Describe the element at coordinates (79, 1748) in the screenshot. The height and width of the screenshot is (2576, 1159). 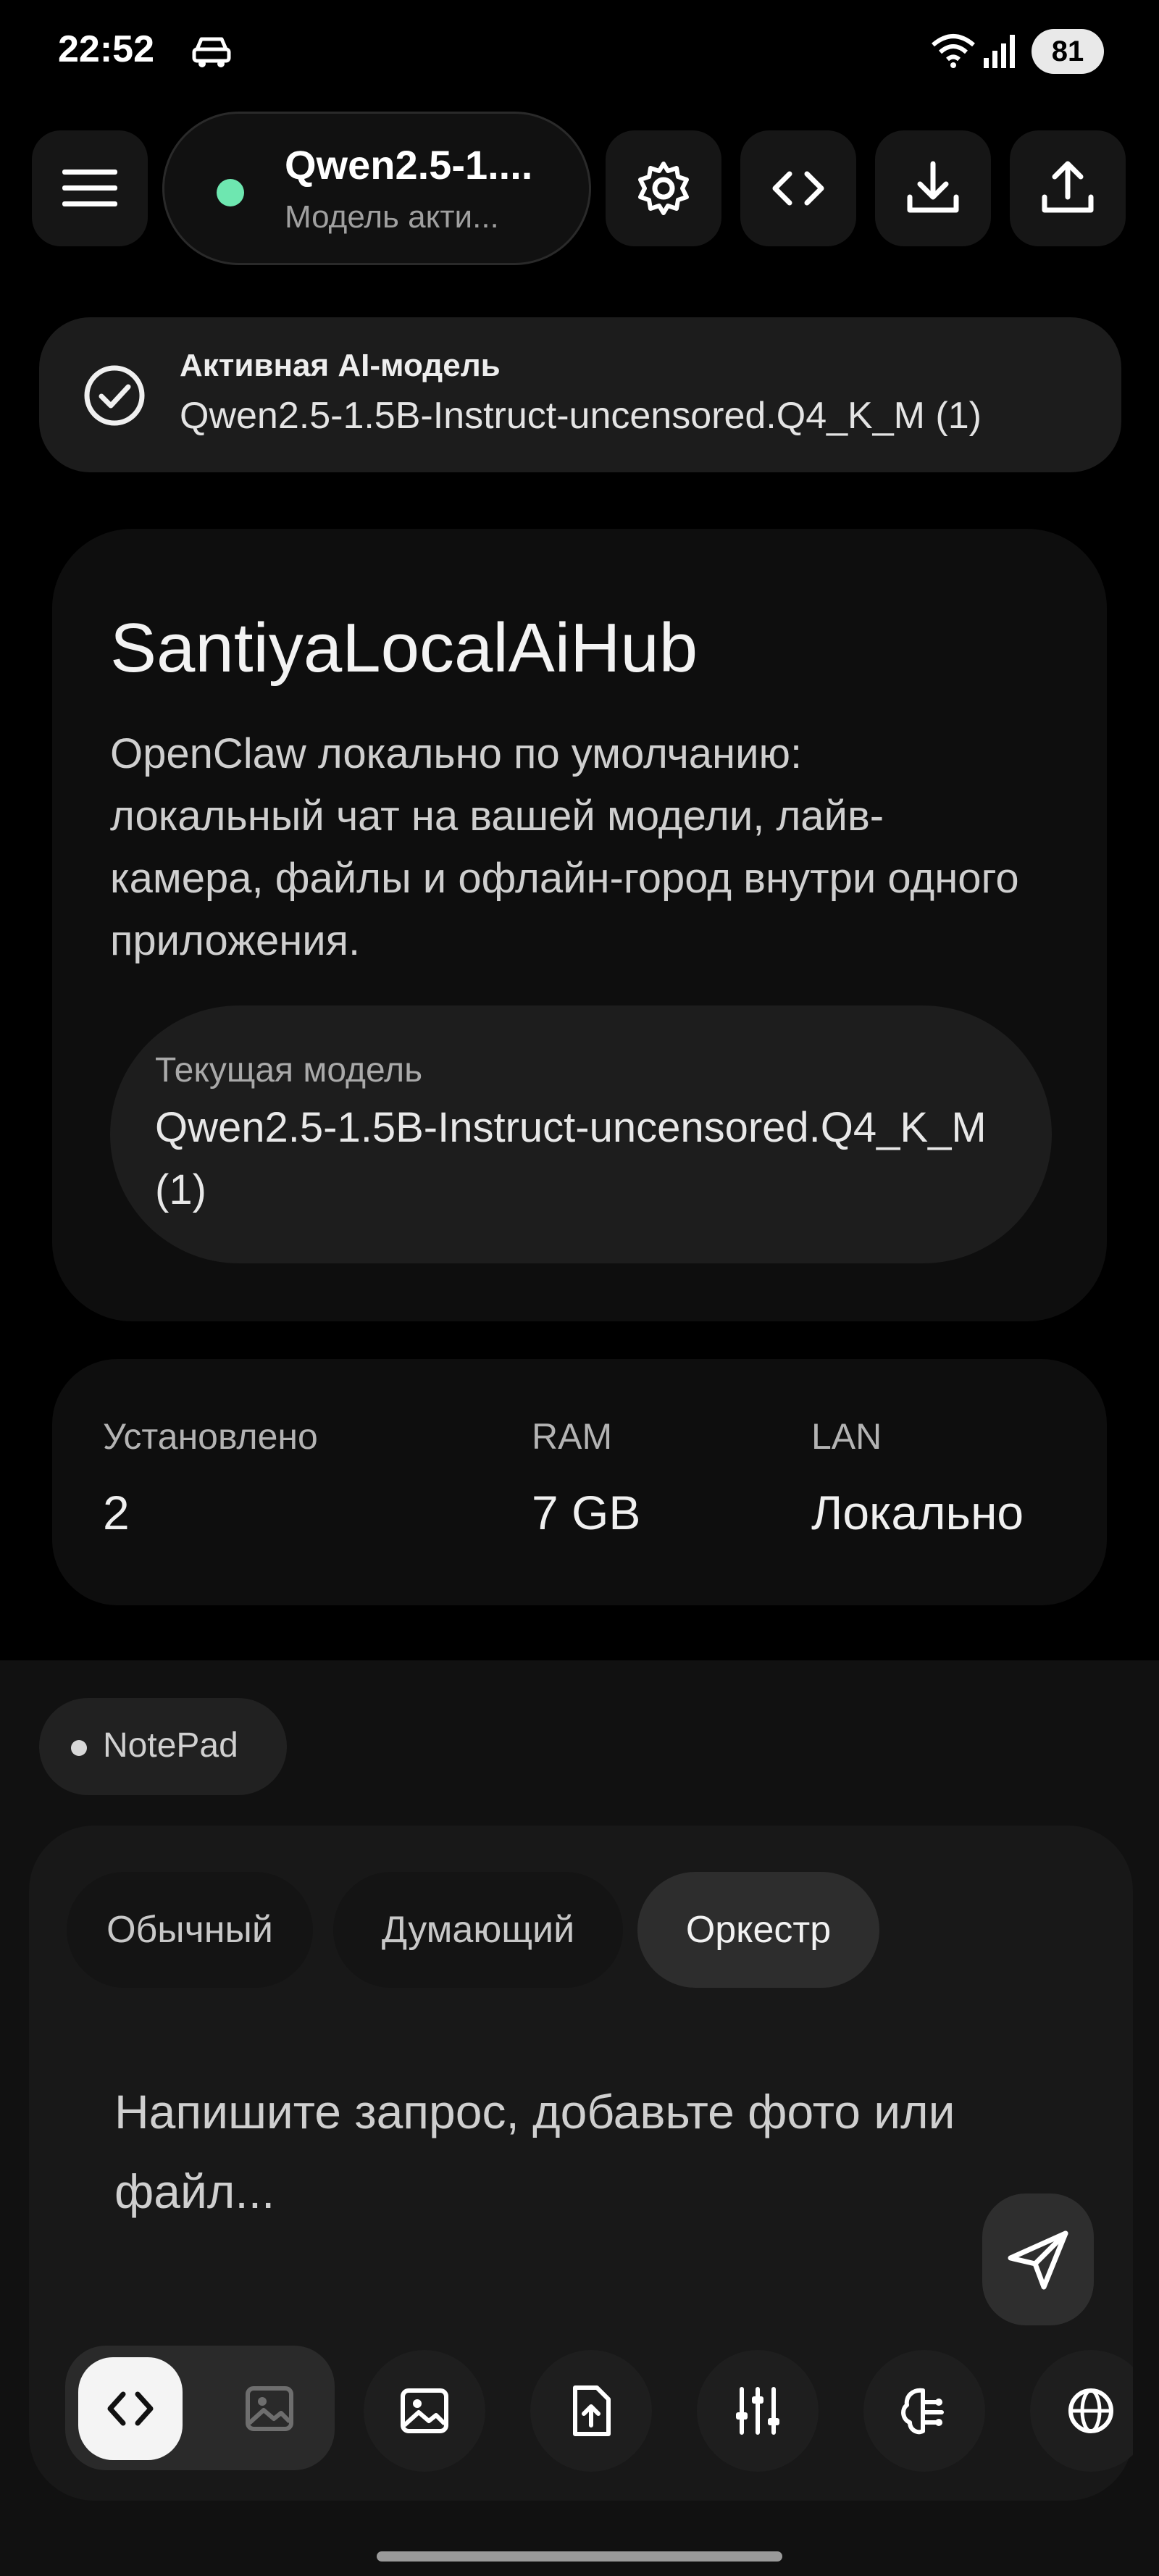
I see `notepad-dot` at that location.